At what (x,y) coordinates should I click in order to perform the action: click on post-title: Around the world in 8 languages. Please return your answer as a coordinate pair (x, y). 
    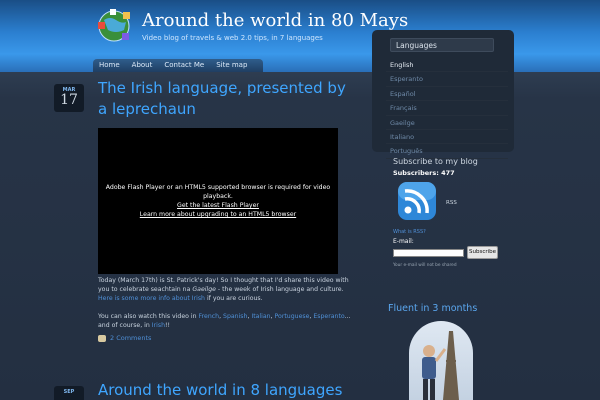
    Looking at the image, I should click on (223, 390).